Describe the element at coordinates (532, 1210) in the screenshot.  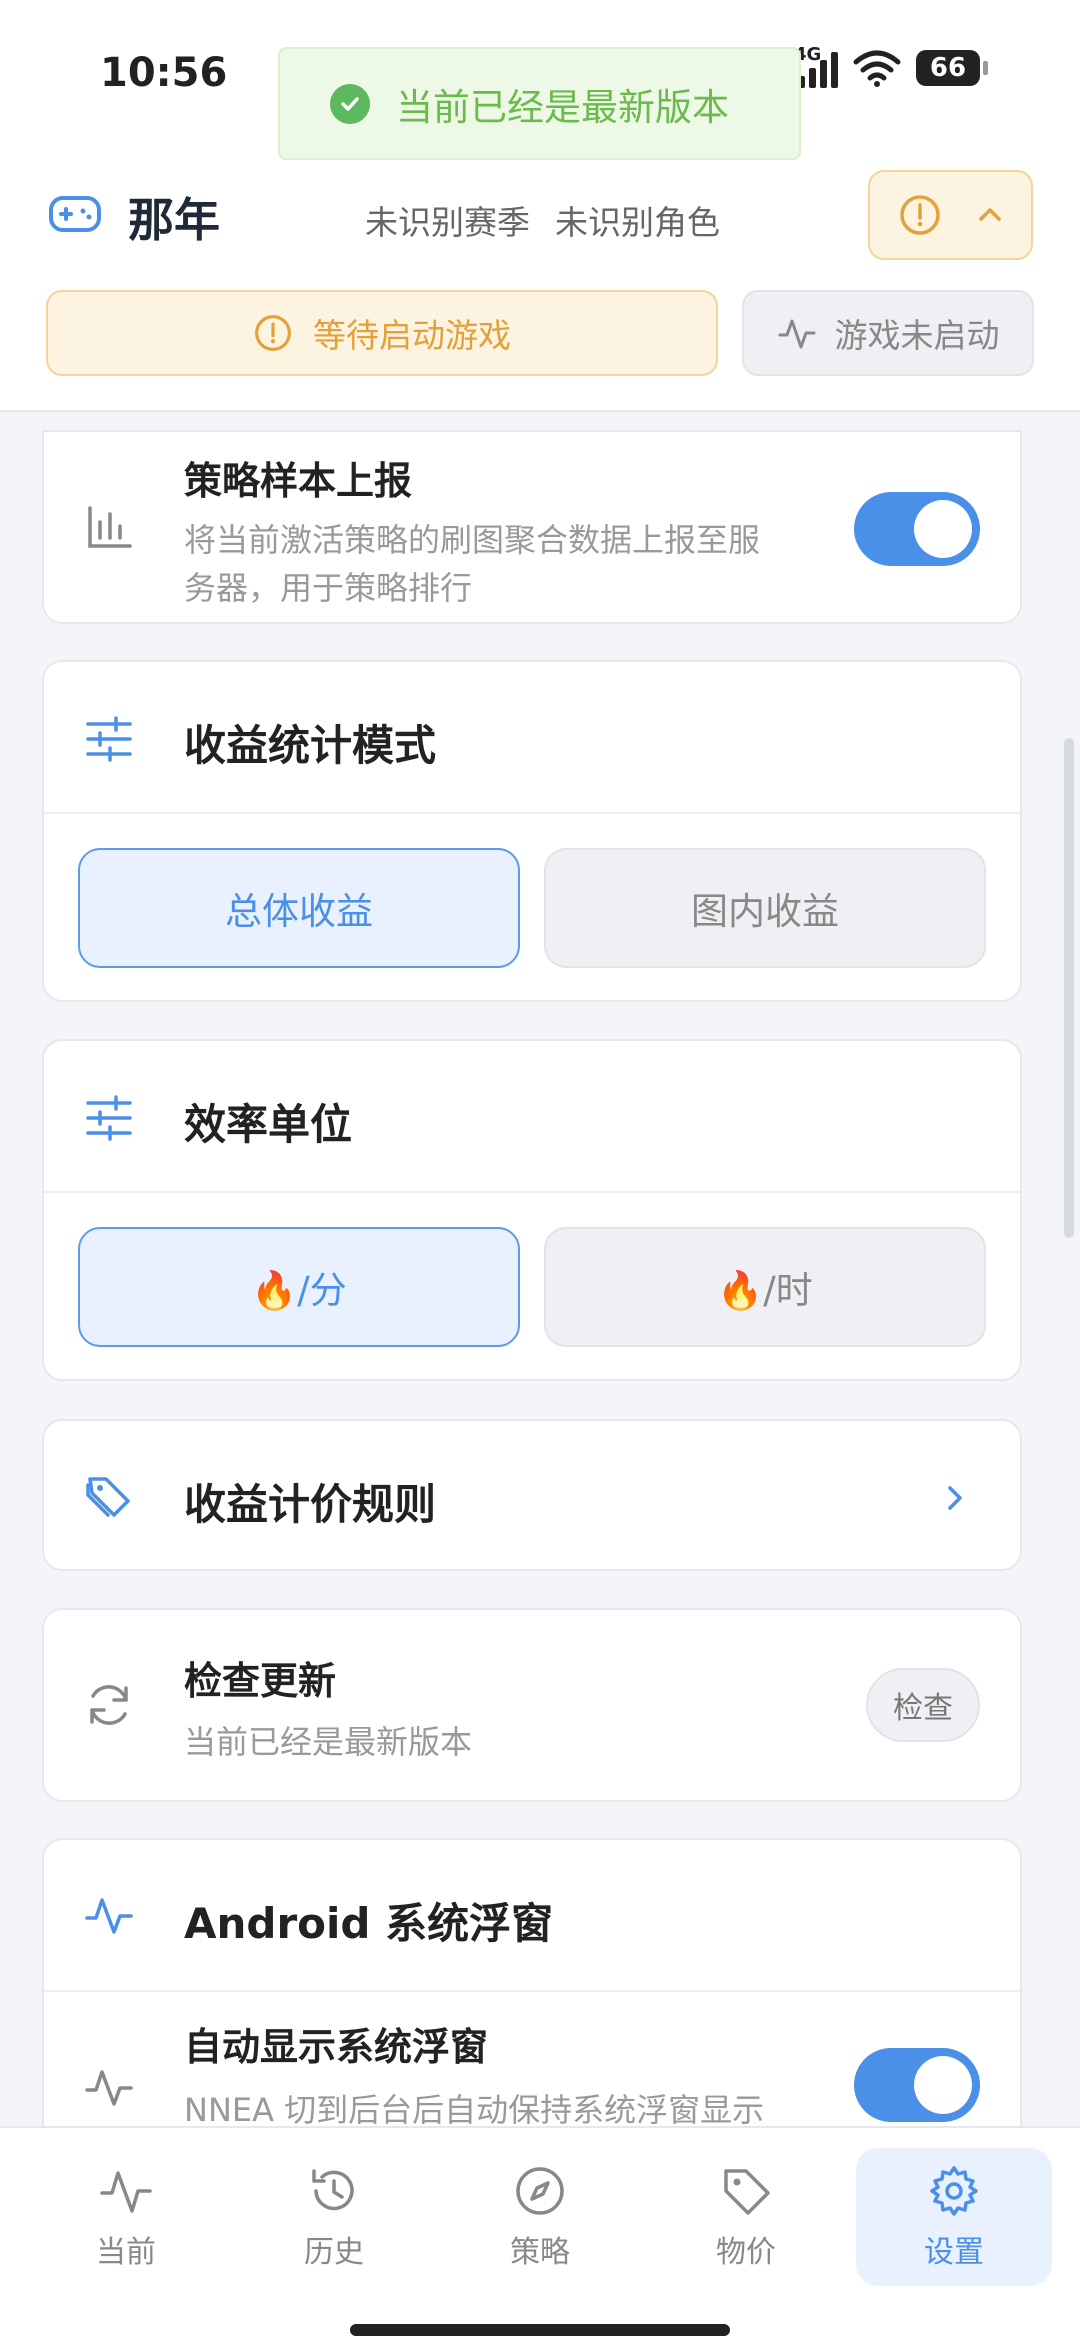
I see `efficiency-unit-card: 效率单位 🔥/分 🔥/时` at that location.